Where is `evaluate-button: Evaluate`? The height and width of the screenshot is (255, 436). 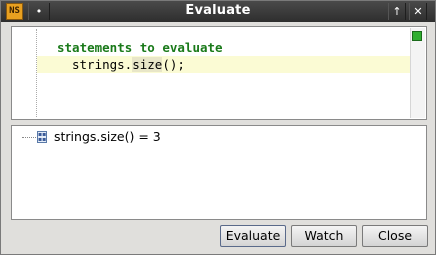 evaluate-button: Evaluate is located at coordinates (253, 236).